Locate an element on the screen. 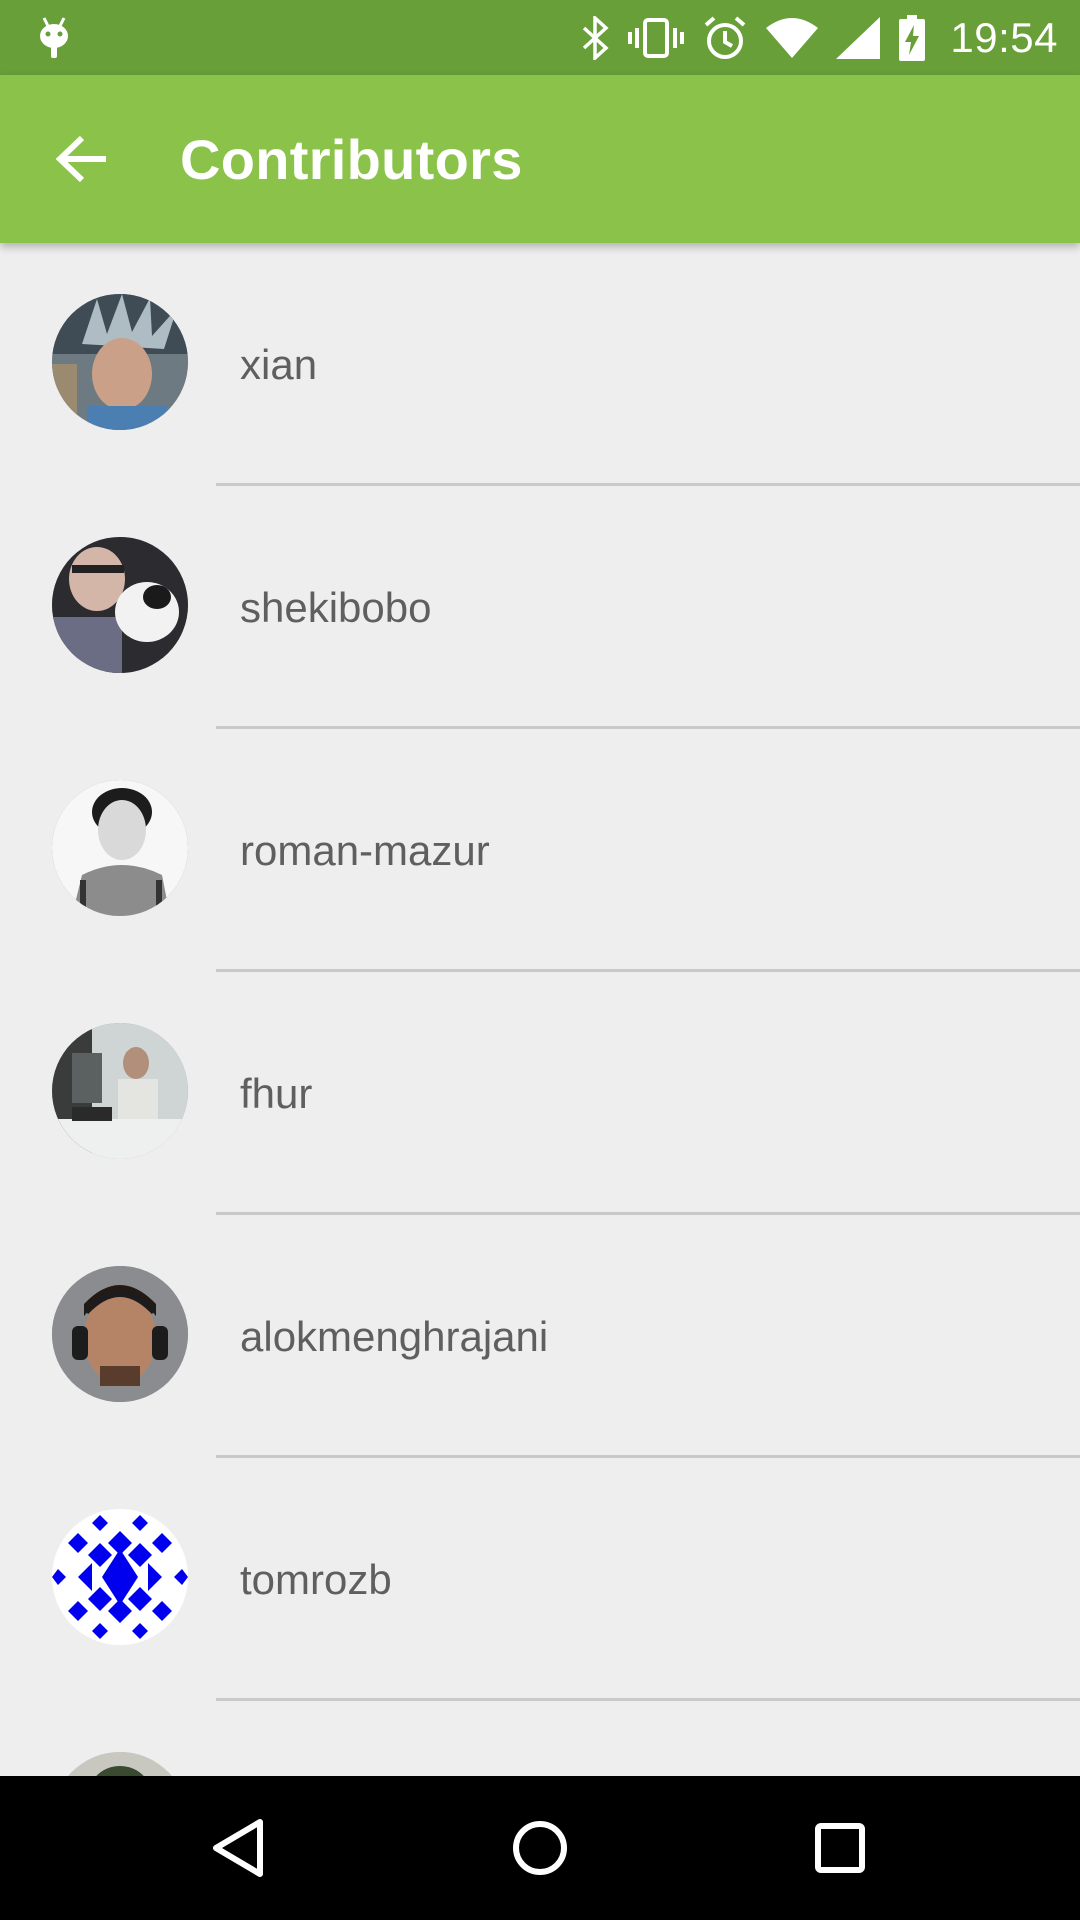 This screenshot has width=1080, height=1920. contributor-item-tomrozb: tomrozb is located at coordinates (540, 1579).